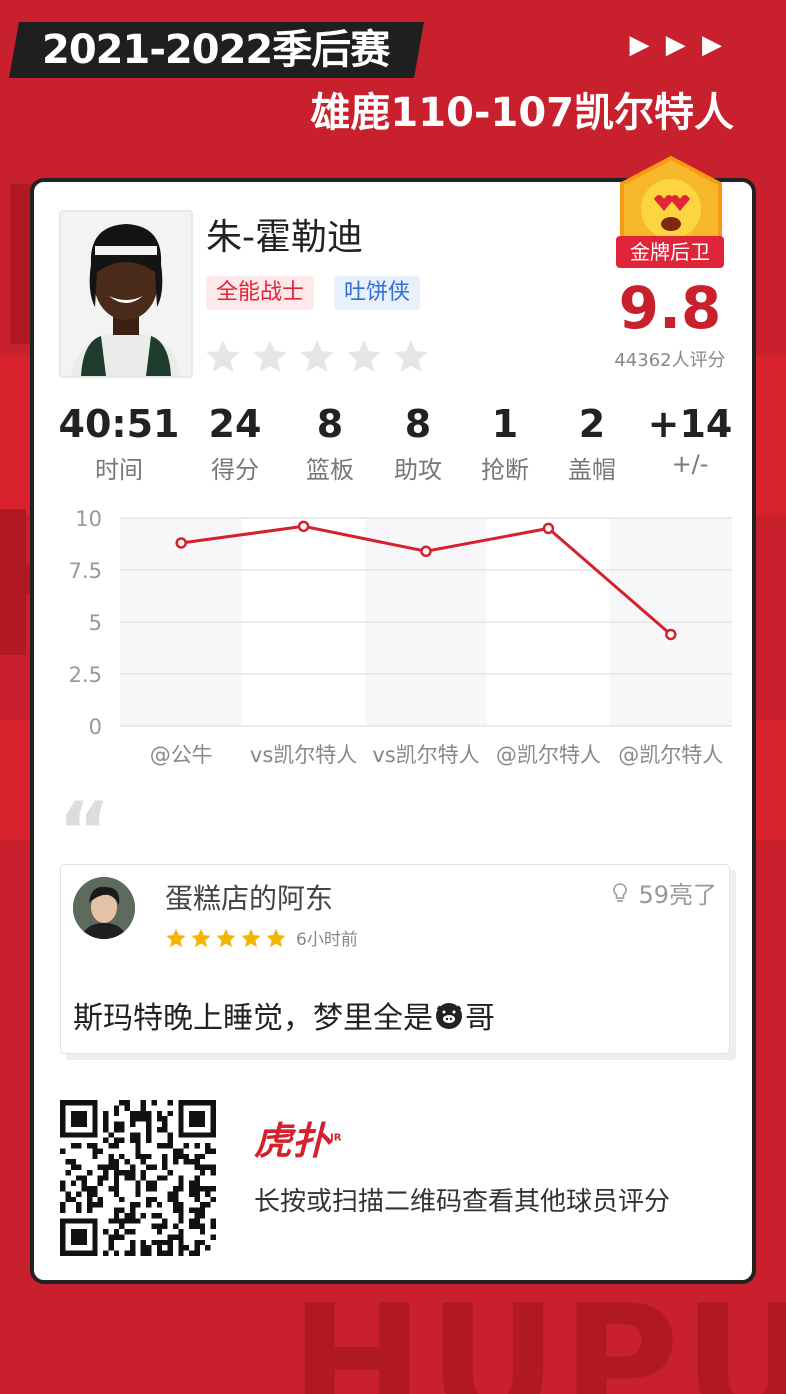  Describe the element at coordinates (677, 45) in the screenshot. I see `arrows-icon: ▶ ▶ ▶` at that location.